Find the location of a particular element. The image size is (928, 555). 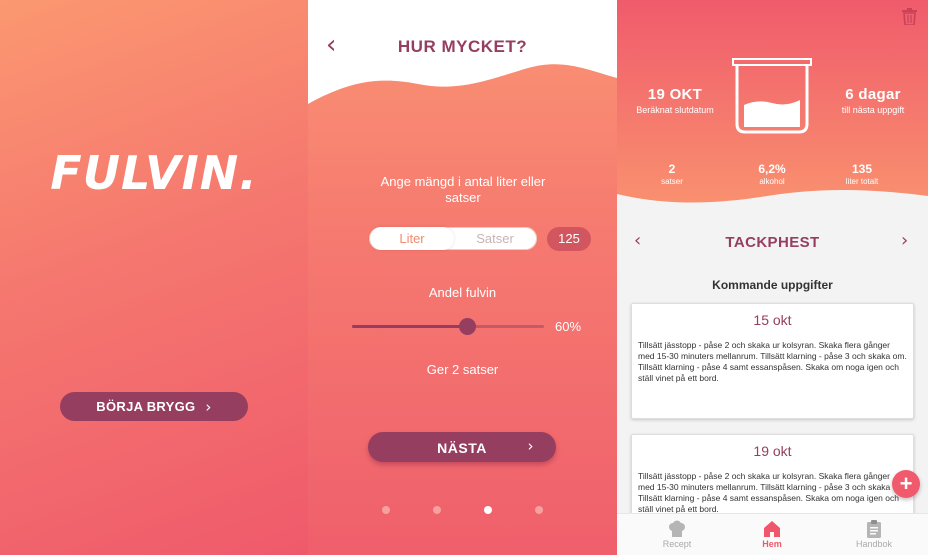

result-text: Ger 2 satser is located at coordinates (462, 369).